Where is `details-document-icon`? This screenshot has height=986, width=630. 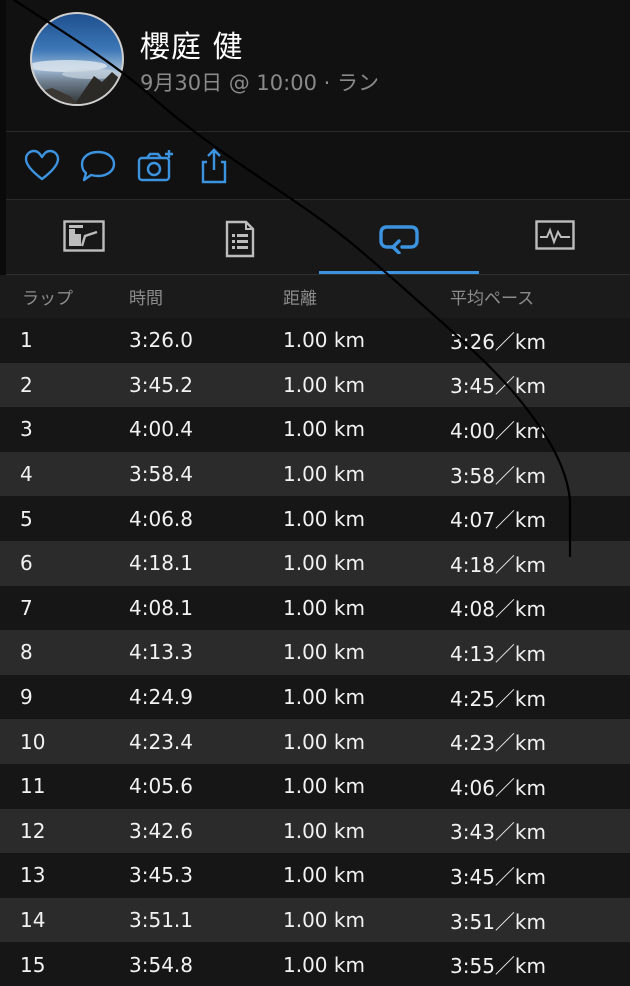
details-document-icon is located at coordinates (240, 239).